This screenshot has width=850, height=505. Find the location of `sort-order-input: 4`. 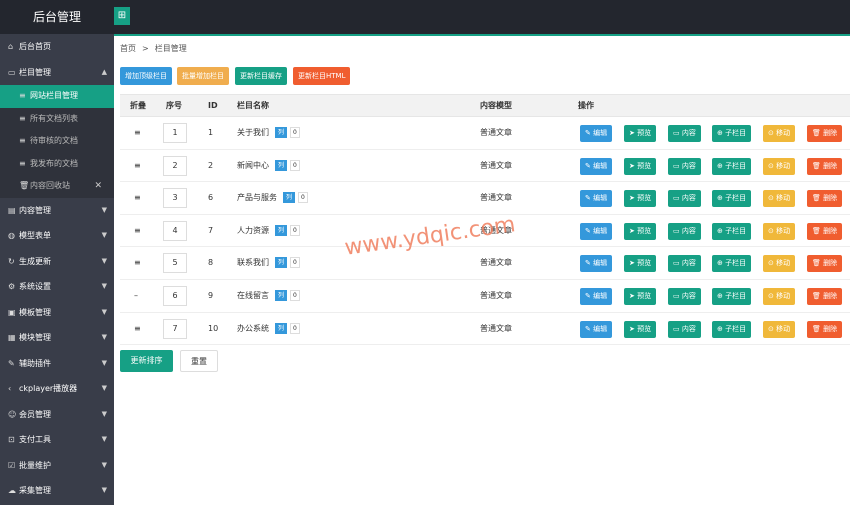

sort-order-input: 4 is located at coordinates (175, 230).